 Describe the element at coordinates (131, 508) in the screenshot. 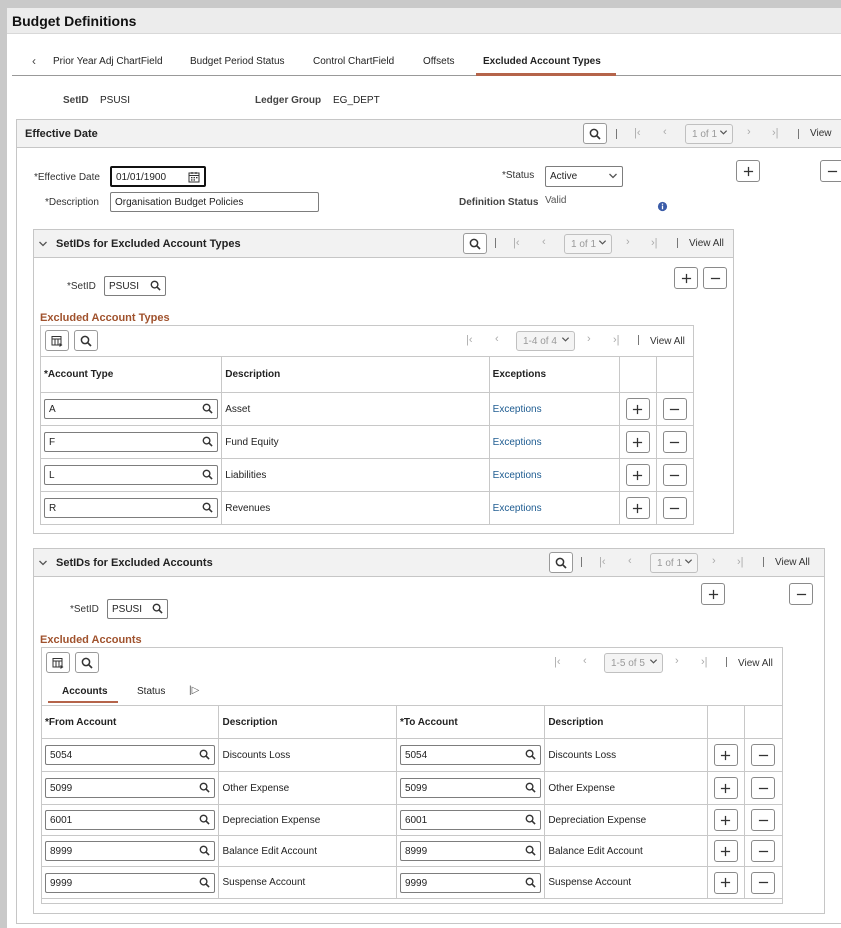

I see `account-type-input: R` at that location.